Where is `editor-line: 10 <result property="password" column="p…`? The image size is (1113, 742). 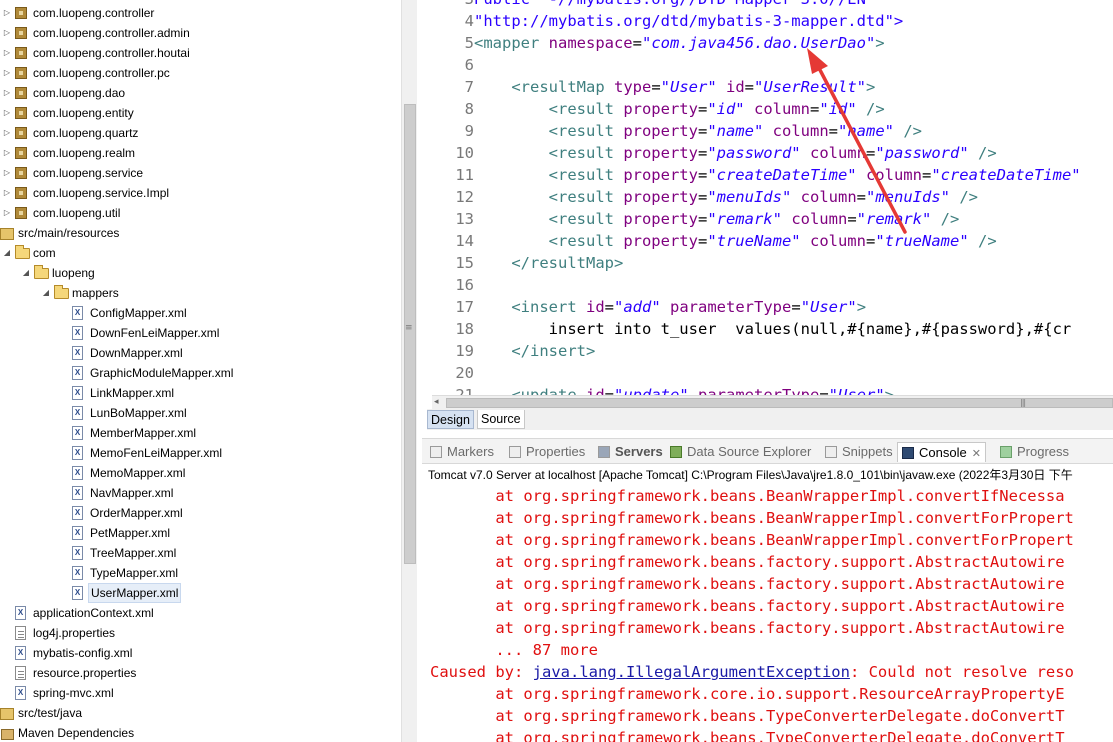 editor-line: 10 <result property="password" column="p… is located at coordinates (767, 153).